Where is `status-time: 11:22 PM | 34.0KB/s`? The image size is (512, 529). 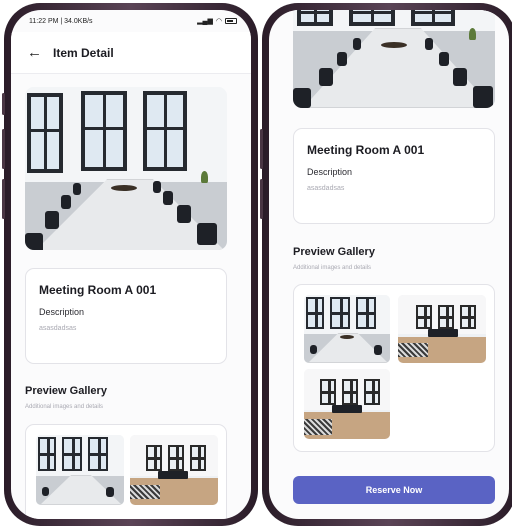
status-time: 11:22 PM | 34.0KB/s is located at coordinates (61, 21).